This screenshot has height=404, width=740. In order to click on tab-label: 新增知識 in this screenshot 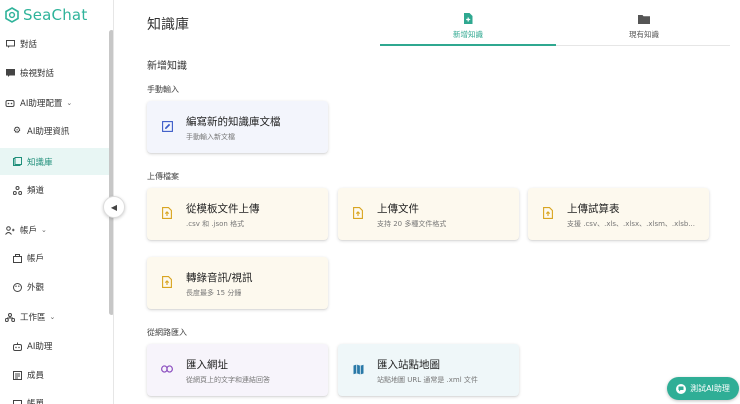, I will do `click(468, 34)`.